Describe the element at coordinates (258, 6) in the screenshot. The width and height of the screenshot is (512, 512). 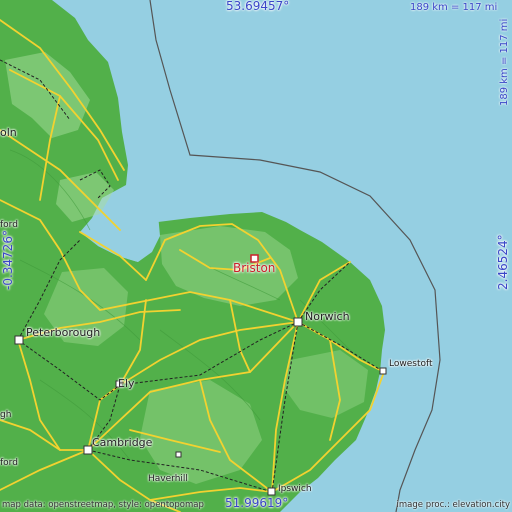
I see `coord-top: 53.69457°` at that location.